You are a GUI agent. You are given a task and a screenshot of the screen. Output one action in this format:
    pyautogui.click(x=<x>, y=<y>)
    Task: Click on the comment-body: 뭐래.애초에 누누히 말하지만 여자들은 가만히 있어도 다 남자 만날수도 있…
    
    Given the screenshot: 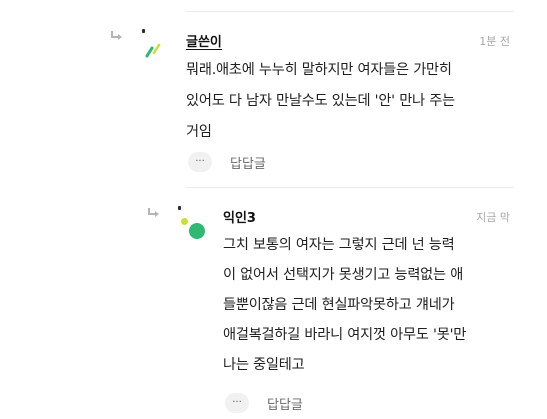 What is the action you would take?
    pyautogui.click(x=320, y=105)
    